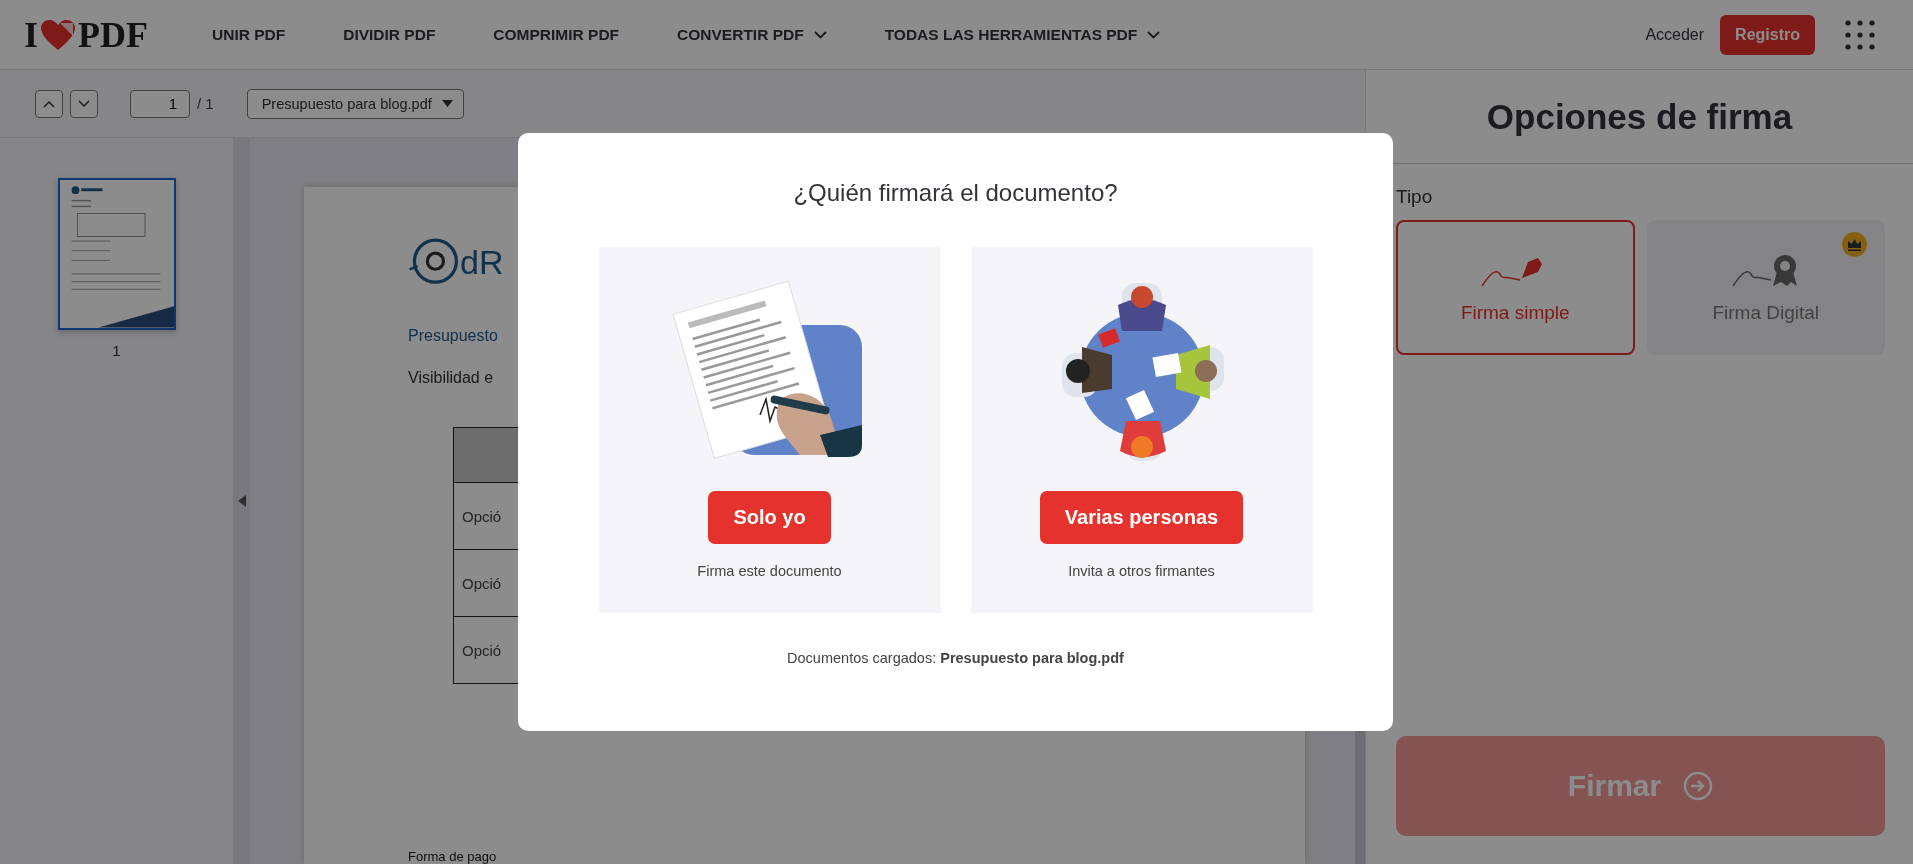  Describe the element at coordinates (955, 193) in the screenshot. I see `dialog-title: ¿Quién firmará el documento?` at that location.